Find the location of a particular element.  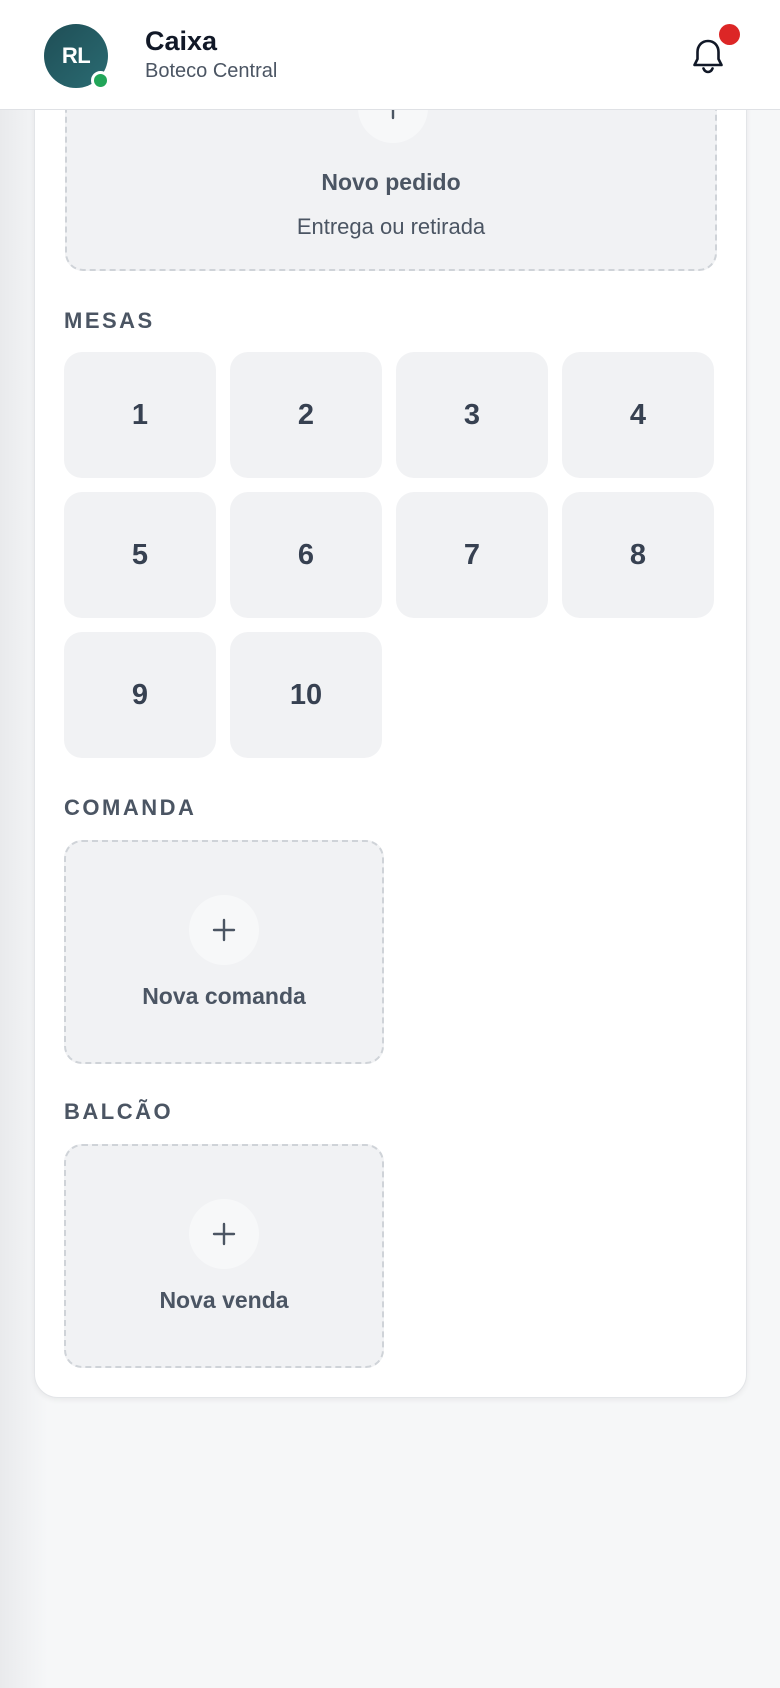

table-button-8: 8 is located at coordinates (638, 555).